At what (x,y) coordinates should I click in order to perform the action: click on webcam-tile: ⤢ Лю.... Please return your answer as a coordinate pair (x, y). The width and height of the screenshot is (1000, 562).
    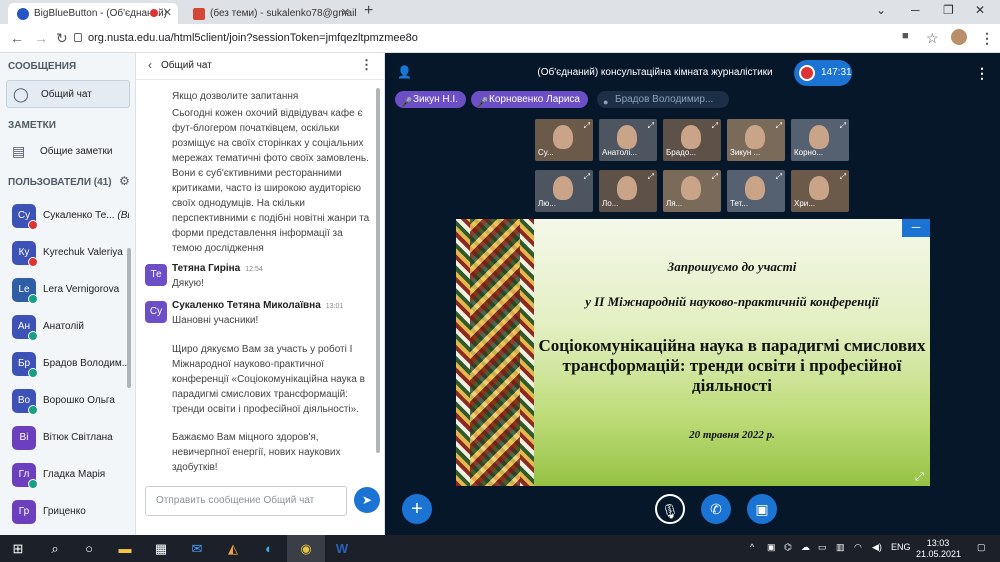
    Looking at the image, I should click on (564, 191).